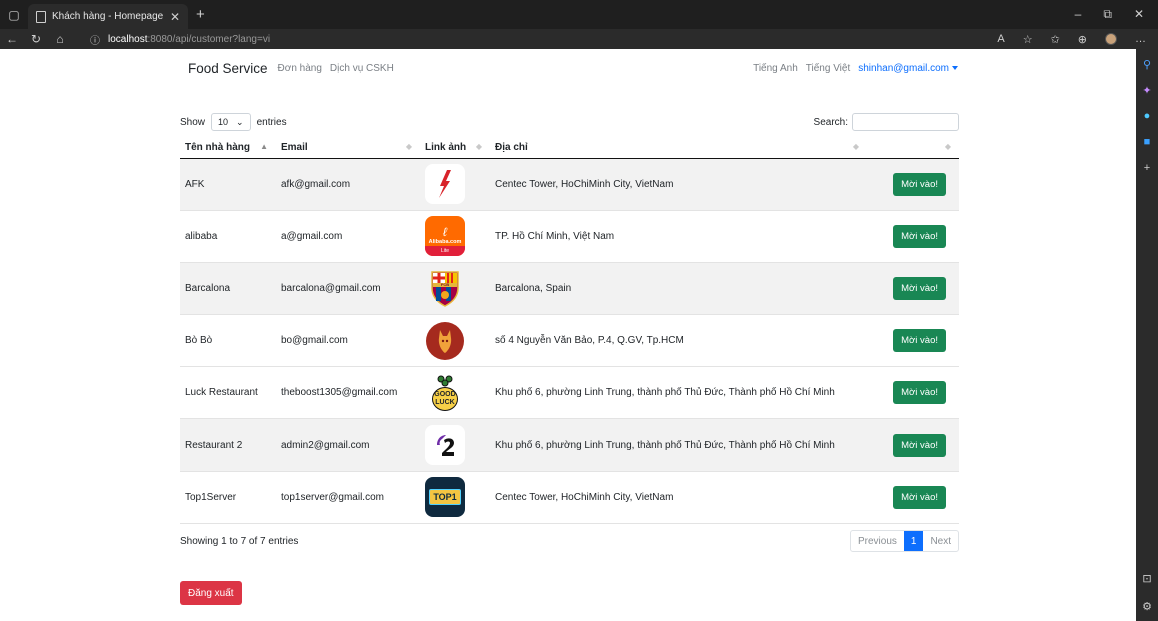 The image size is (1158, 621). I want to click on games-icon: ●, so click(1147, 116).